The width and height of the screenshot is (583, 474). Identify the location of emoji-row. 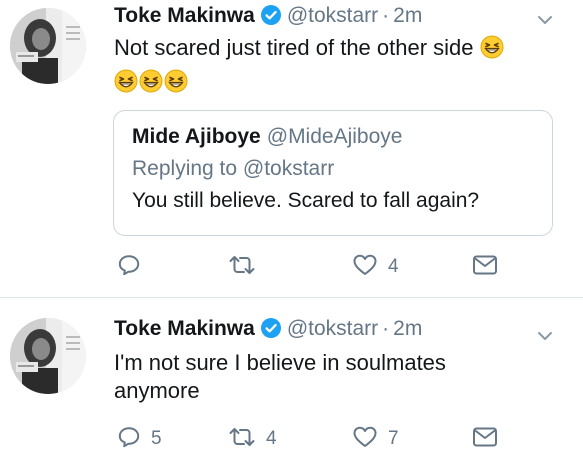
(151, 82).